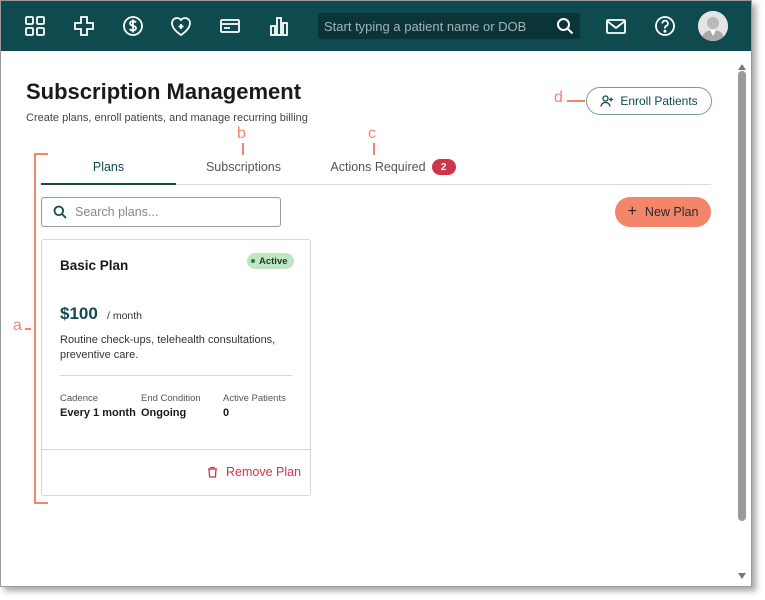 The width and height of the screenshot is (765, 600). Describe the element at coordinates (241, 133) in the screenshot. I see `annotation-b: b` at that location.